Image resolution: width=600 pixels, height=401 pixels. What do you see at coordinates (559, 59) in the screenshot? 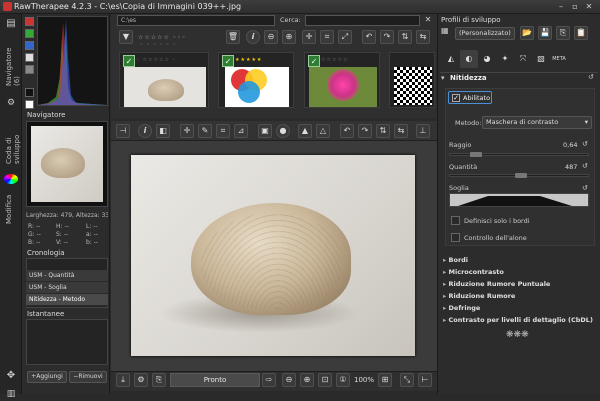
I see `tab-meta-icon: META` at bounding box center [559, 59].